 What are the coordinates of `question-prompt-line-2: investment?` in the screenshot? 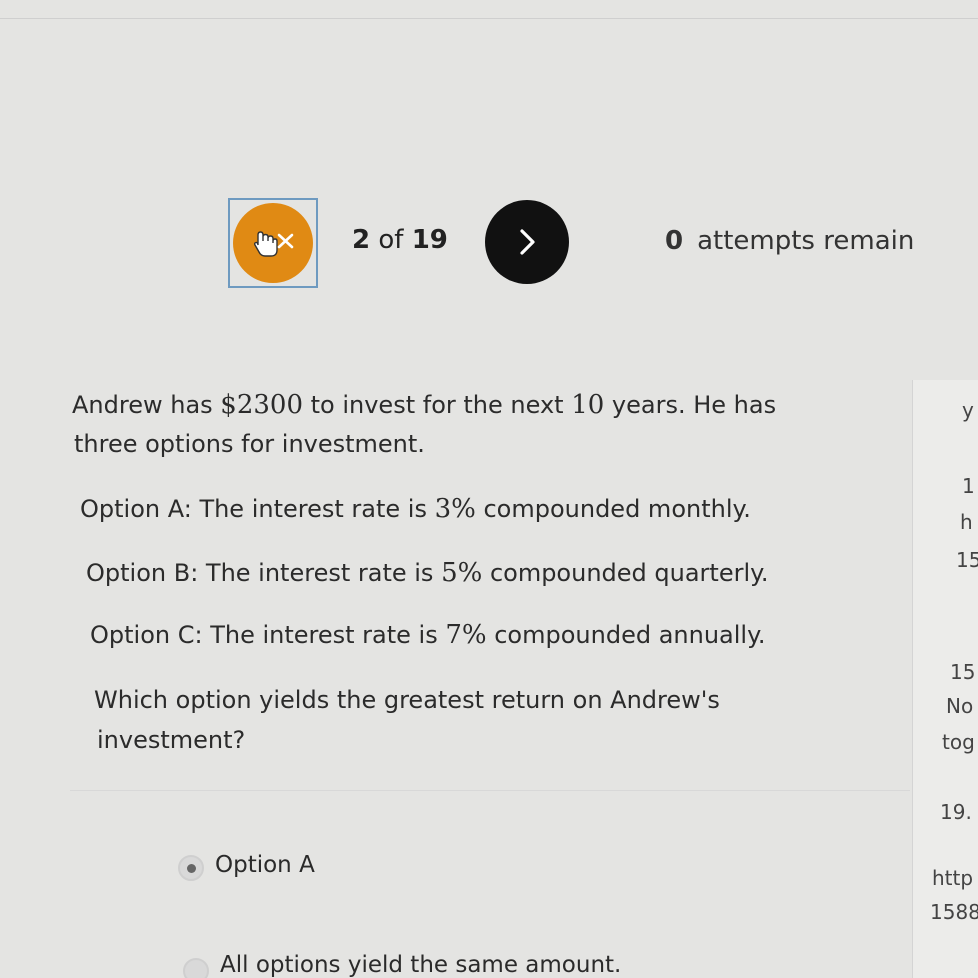 It's located at (171, 740).